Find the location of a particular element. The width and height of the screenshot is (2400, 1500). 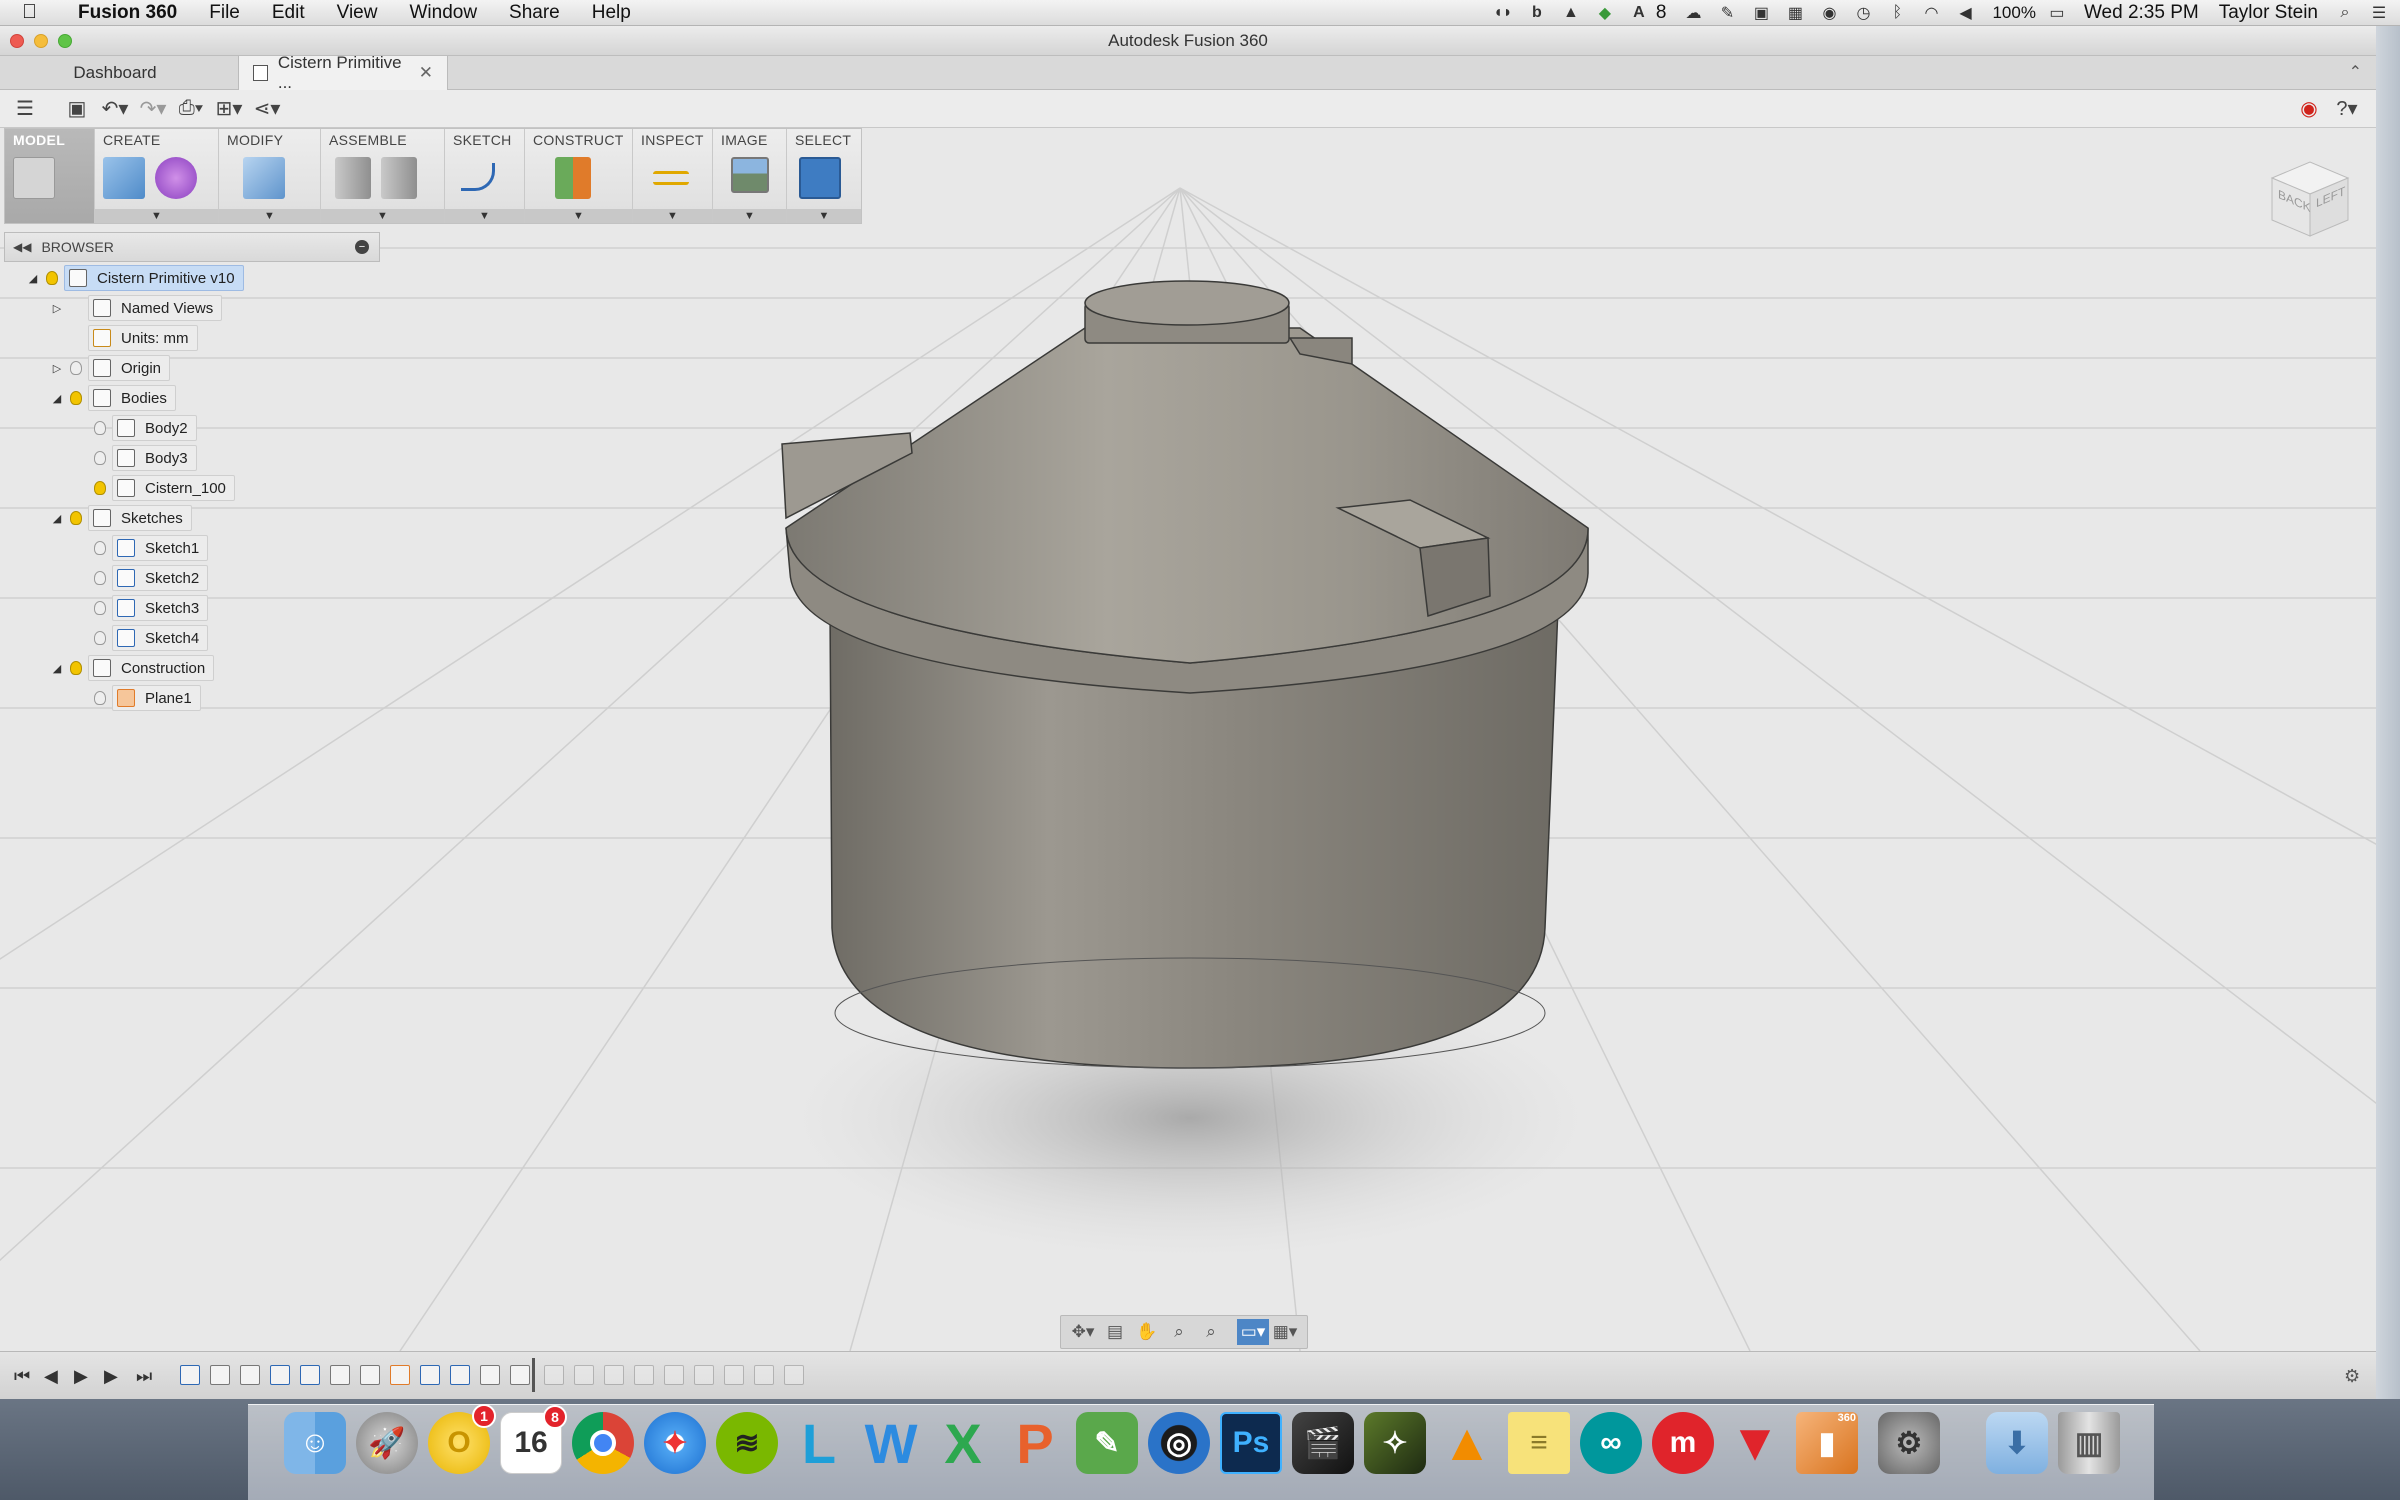

bell-icon: ▲ is located at coordinates (1571, 13).